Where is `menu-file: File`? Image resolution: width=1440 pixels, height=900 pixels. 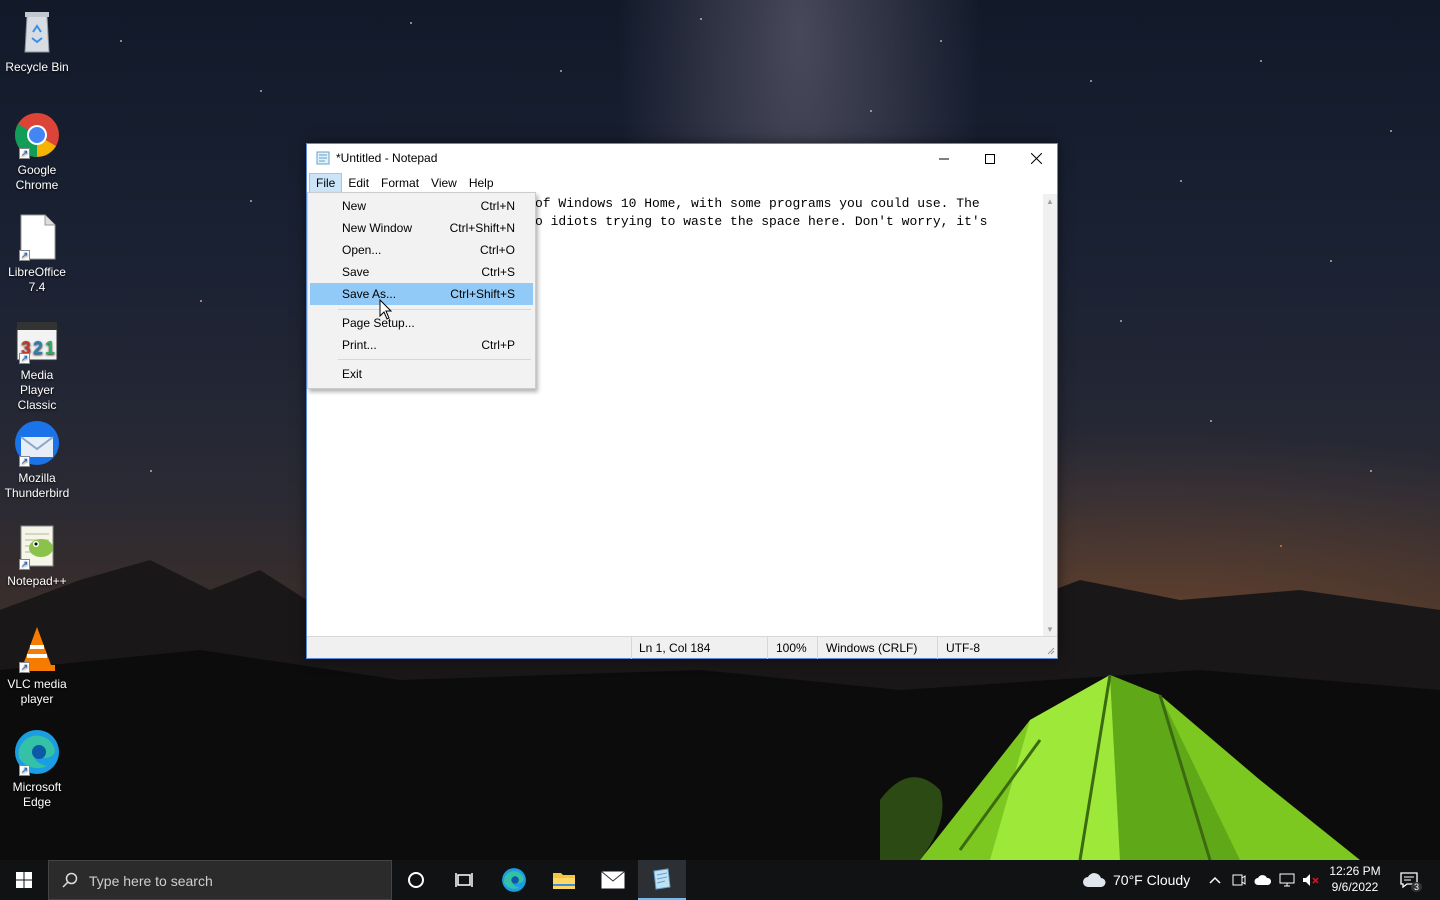 menu-file: File is located at coordinates (326, 183).